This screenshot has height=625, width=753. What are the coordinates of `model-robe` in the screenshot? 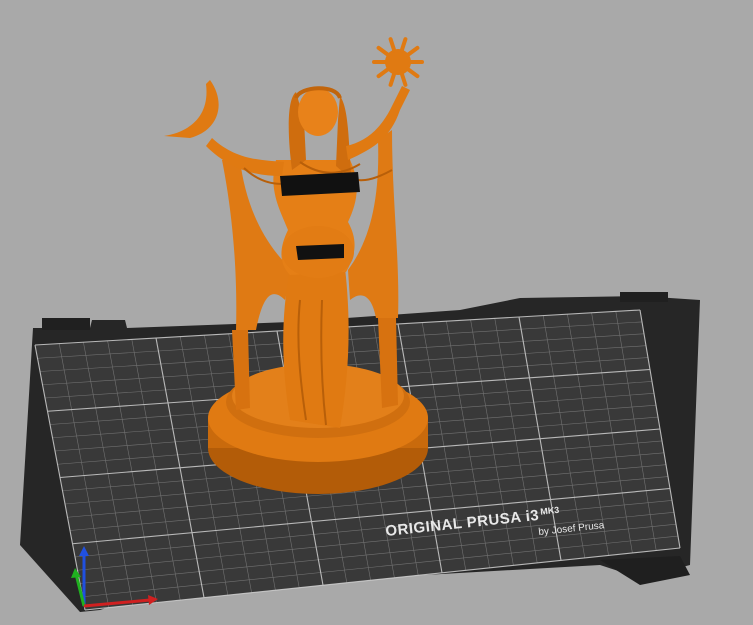 It's located at (316, 348).